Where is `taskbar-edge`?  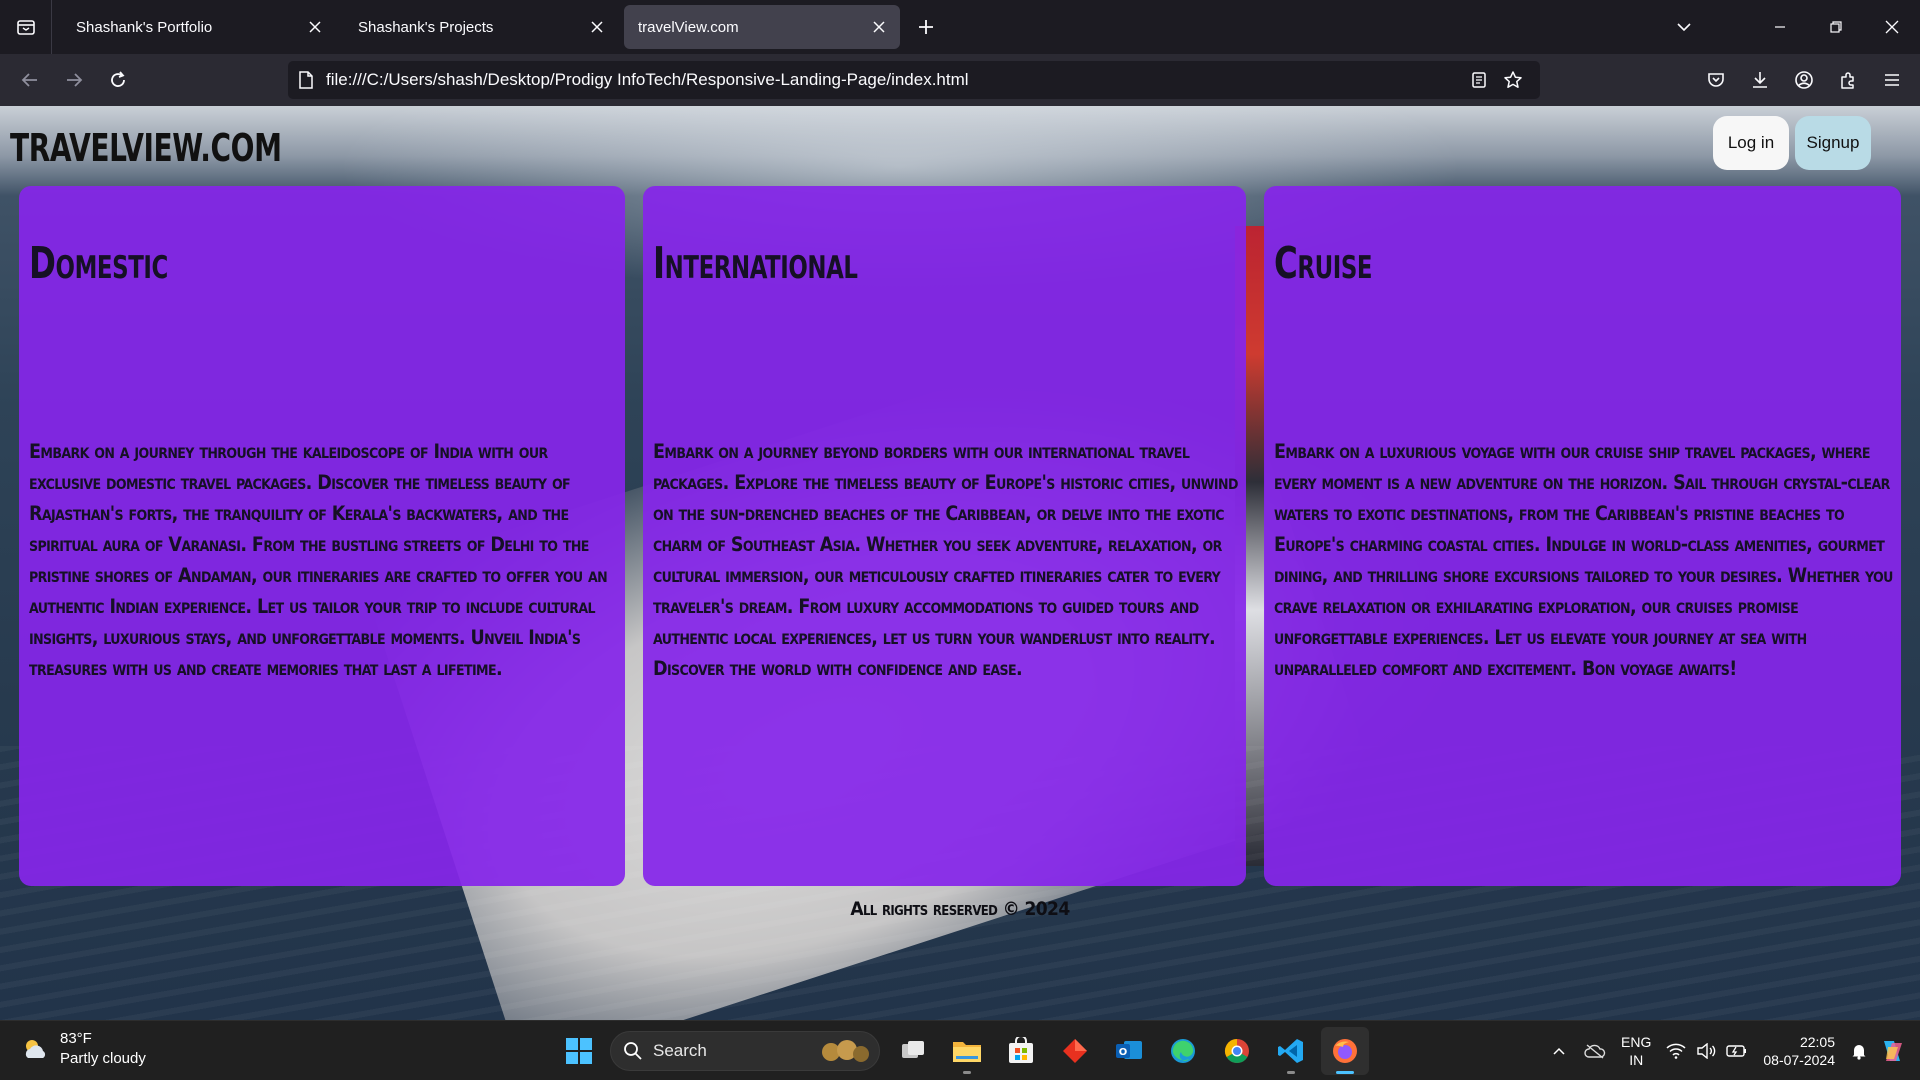
taskbar-edge is located at coordinates (1183, 1051).